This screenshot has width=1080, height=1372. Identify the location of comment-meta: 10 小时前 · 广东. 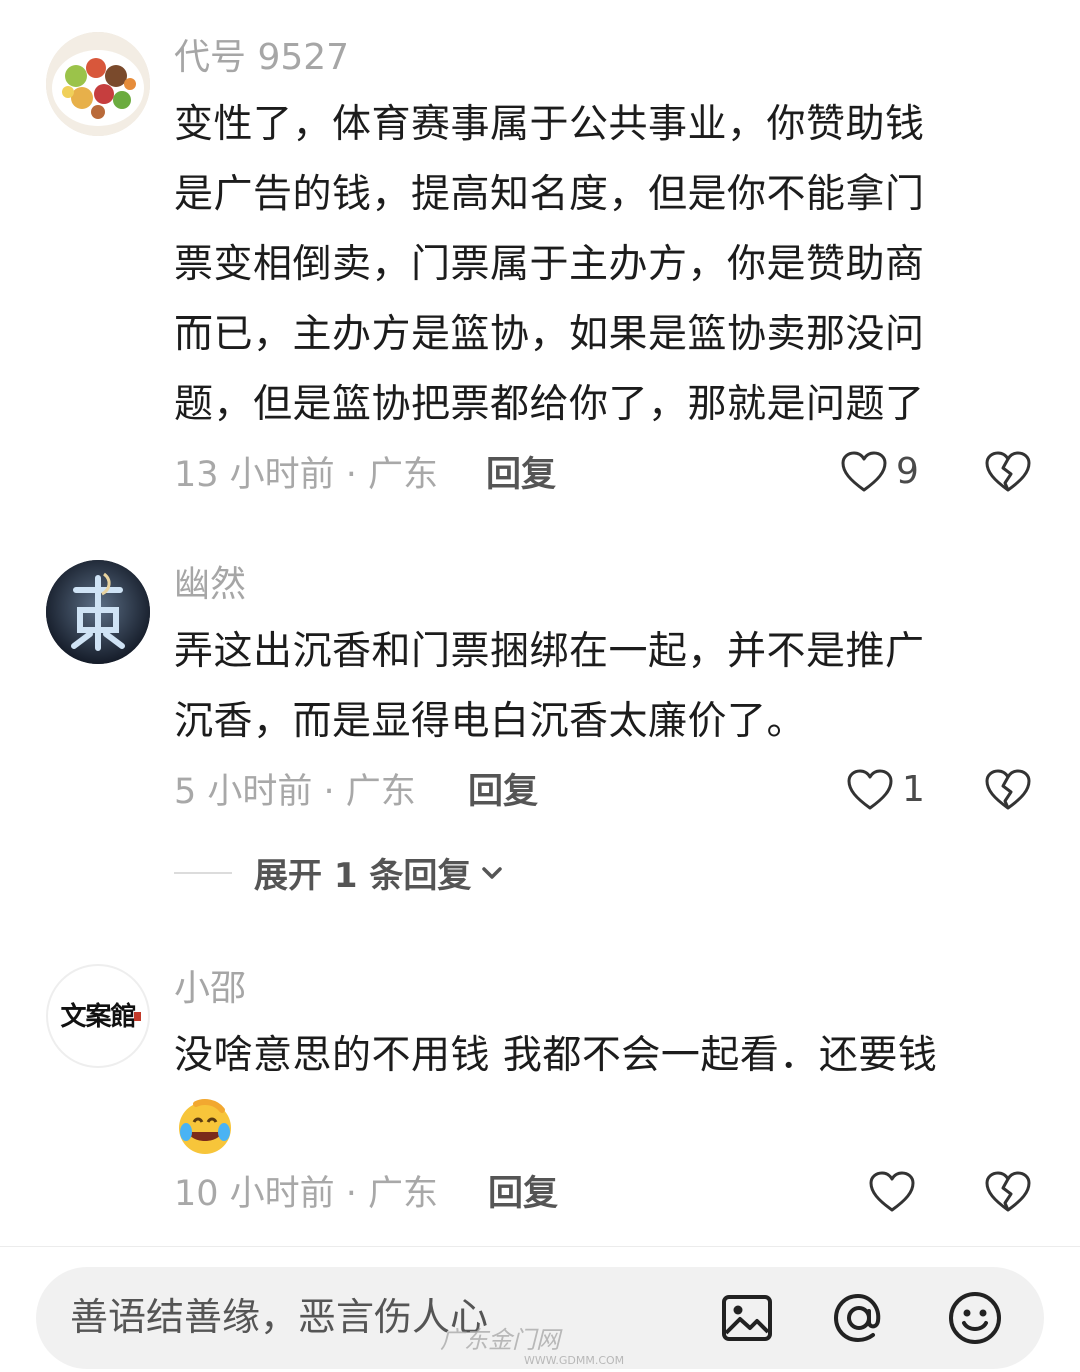
(306, 1194).